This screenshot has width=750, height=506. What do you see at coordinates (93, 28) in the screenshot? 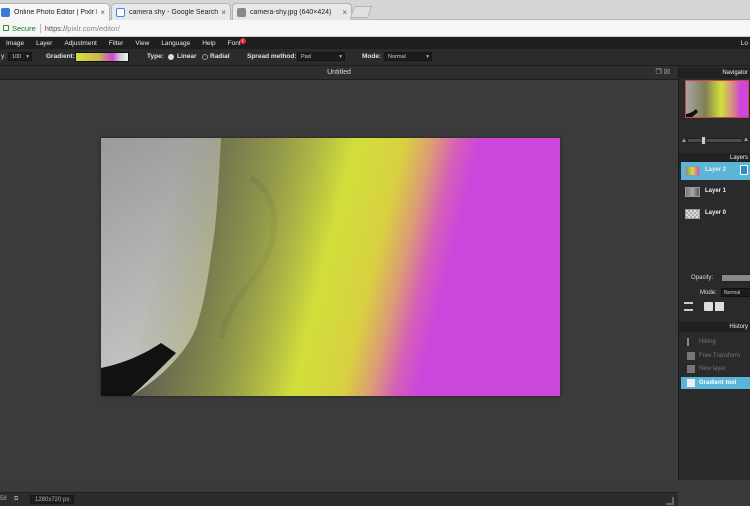
I see `url-path: pixlr.com/editor/` at bounding box center [93, 28].